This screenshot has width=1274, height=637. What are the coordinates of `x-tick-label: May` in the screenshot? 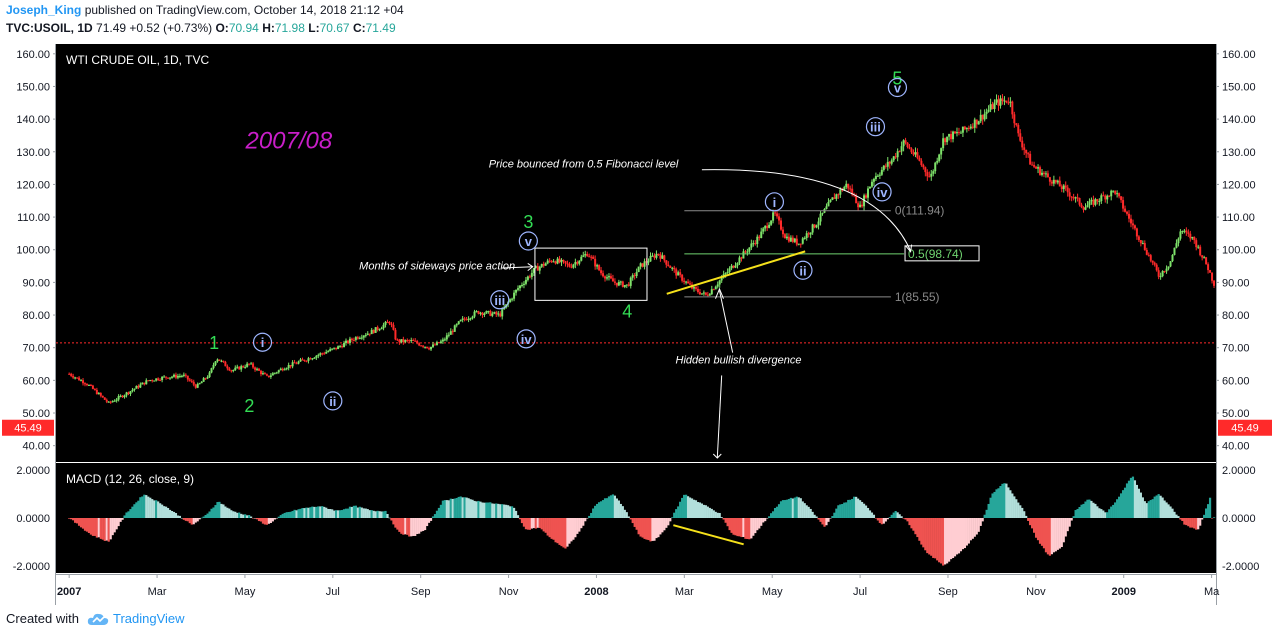 It's located at (245, 592).